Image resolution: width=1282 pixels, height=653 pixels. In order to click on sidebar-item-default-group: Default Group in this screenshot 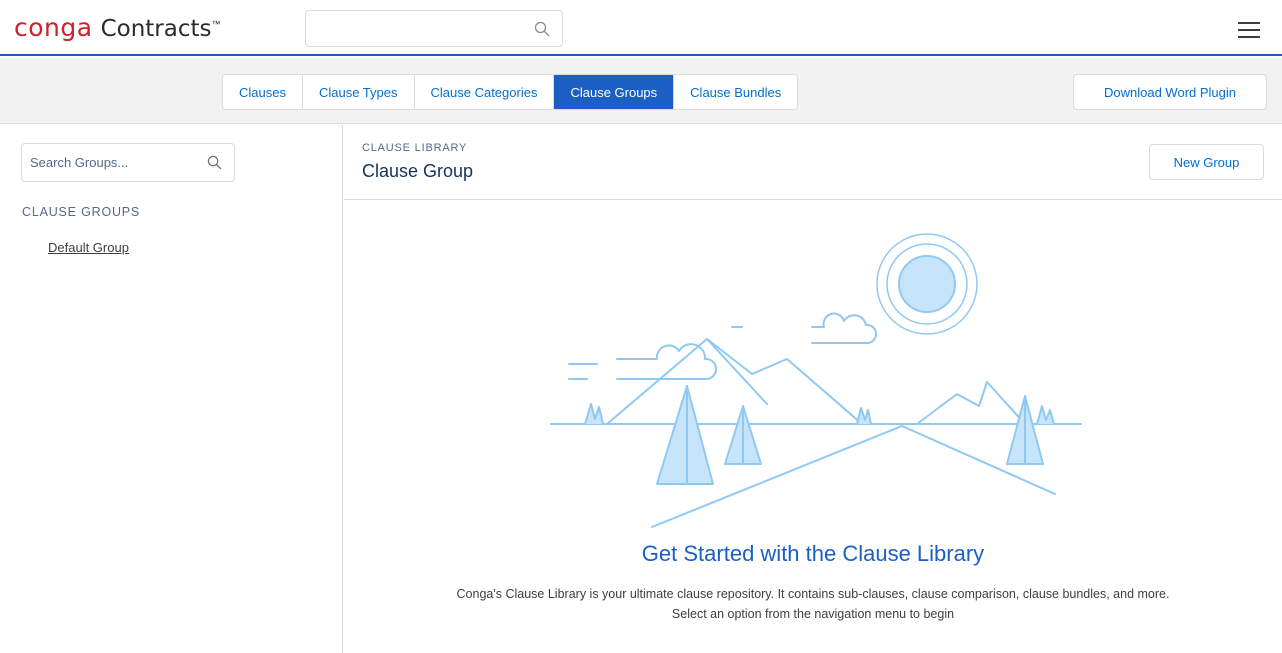, I will do `click(88, 247)`.